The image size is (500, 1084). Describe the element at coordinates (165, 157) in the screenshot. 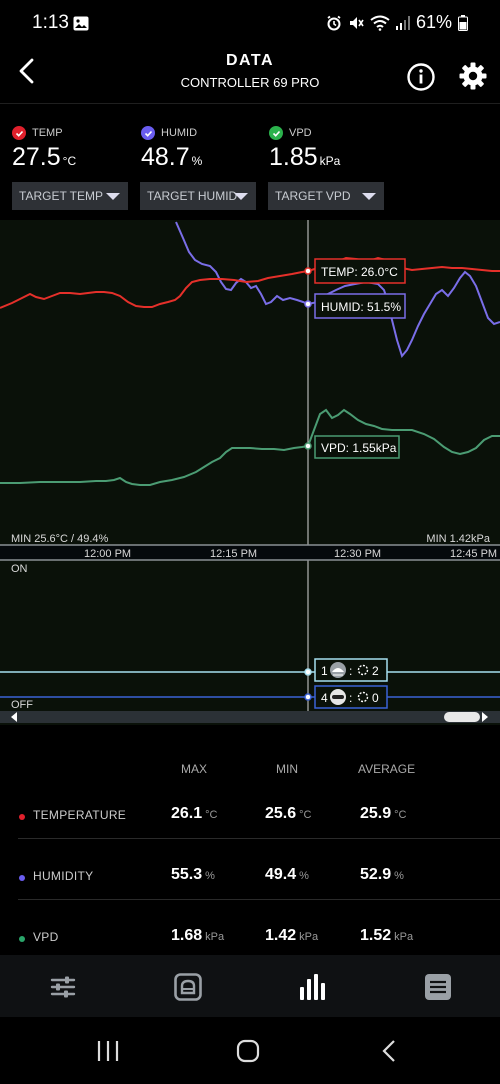

I see `humid-value: 48.7` at that location.